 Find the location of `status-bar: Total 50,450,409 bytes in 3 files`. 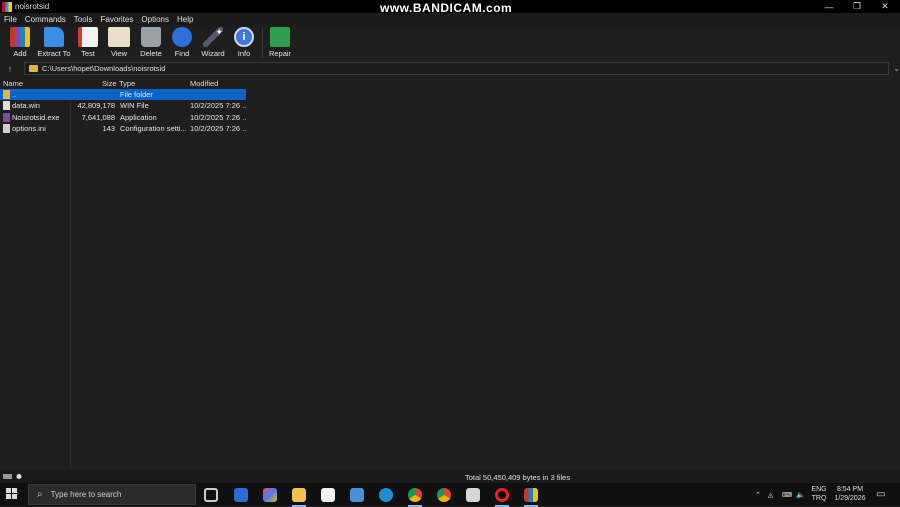

status-bar: Total 50,450,409 bytes in 3 files is located at coordinates (450, 476).